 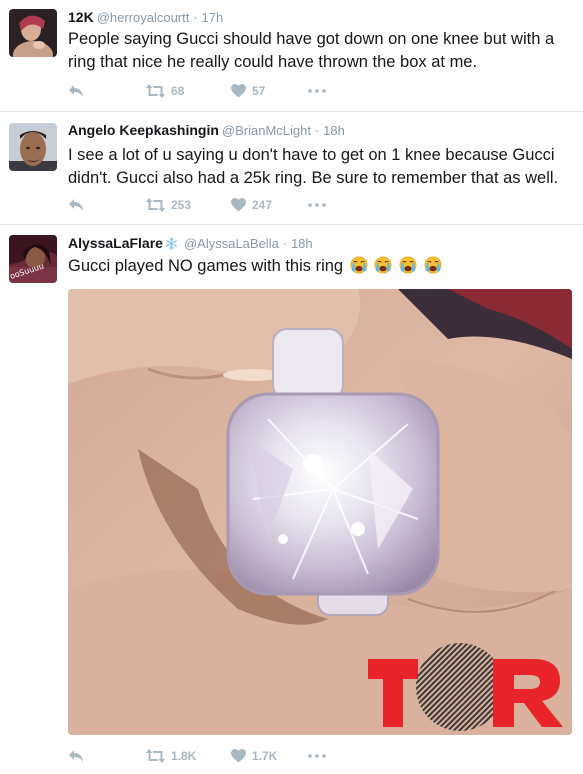 What do you see at coordinates (115, 243) in the screenshot?
I see `display-name: AlyssaLaFlare` at bounding box center [115, 243].